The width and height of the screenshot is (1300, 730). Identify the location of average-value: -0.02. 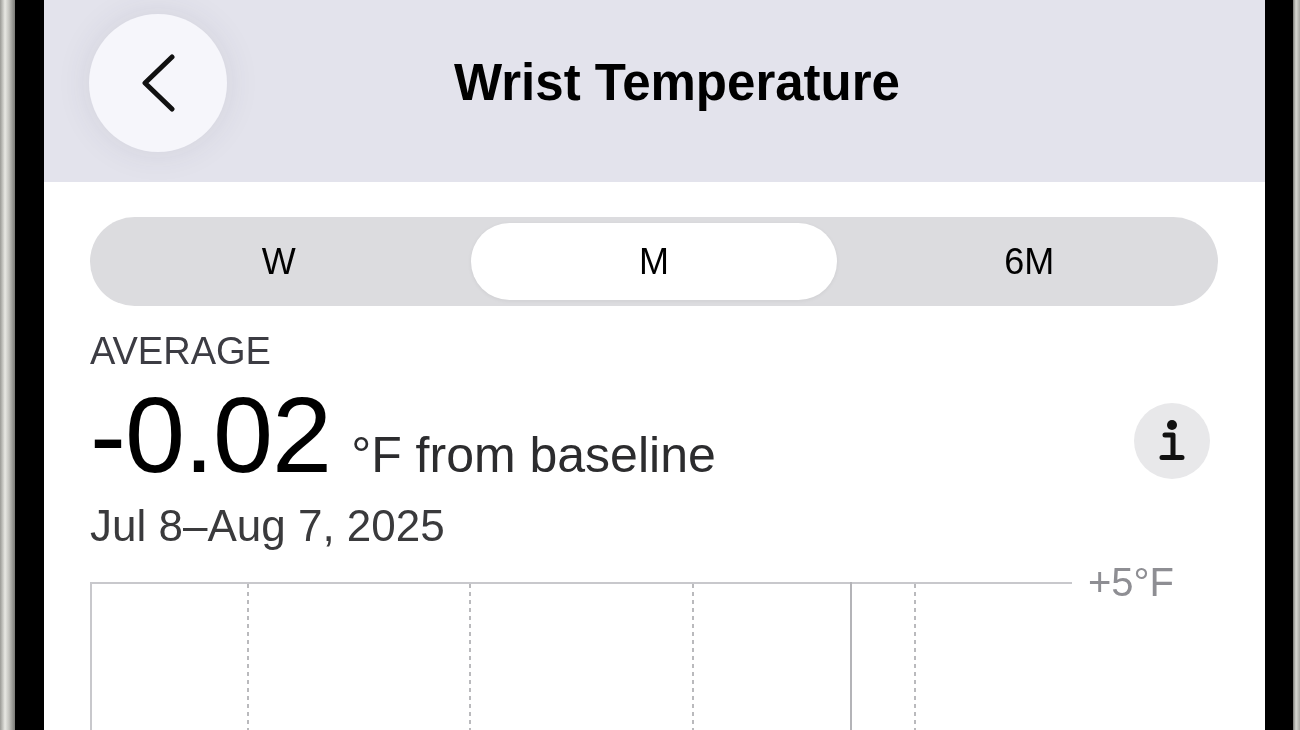
(211, 435).